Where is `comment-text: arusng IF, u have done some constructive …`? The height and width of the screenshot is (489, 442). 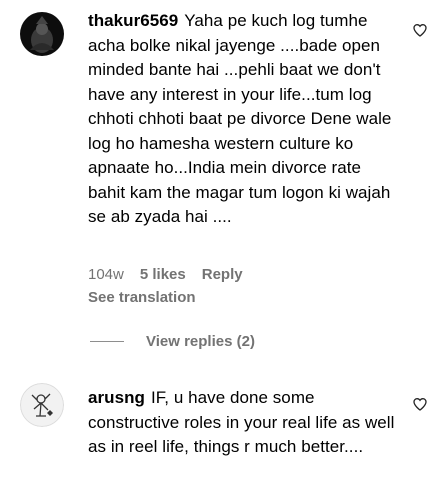
comment-text: arusng IF, u have done some constructive … is located at coordinates (244, 423).